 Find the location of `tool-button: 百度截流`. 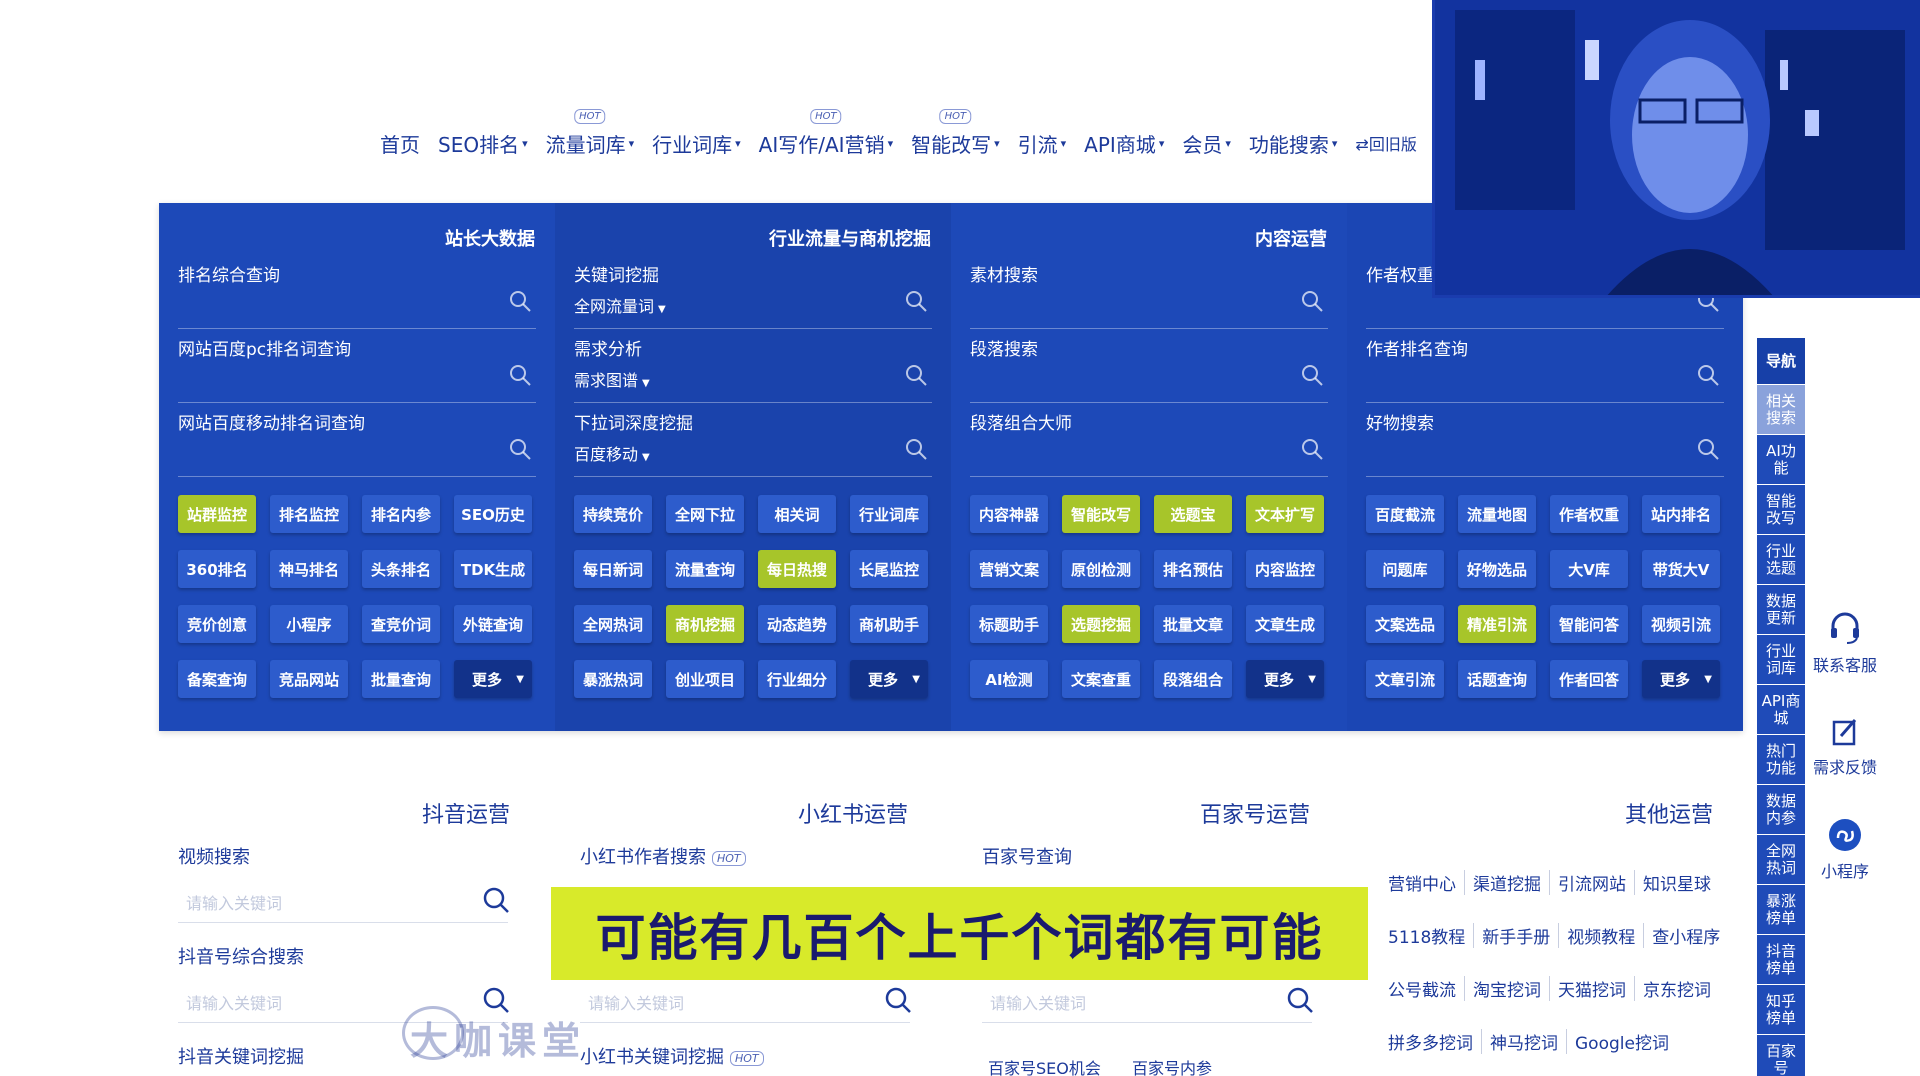

tool-button: 百度截流 is located at coordinates (1405, 514).